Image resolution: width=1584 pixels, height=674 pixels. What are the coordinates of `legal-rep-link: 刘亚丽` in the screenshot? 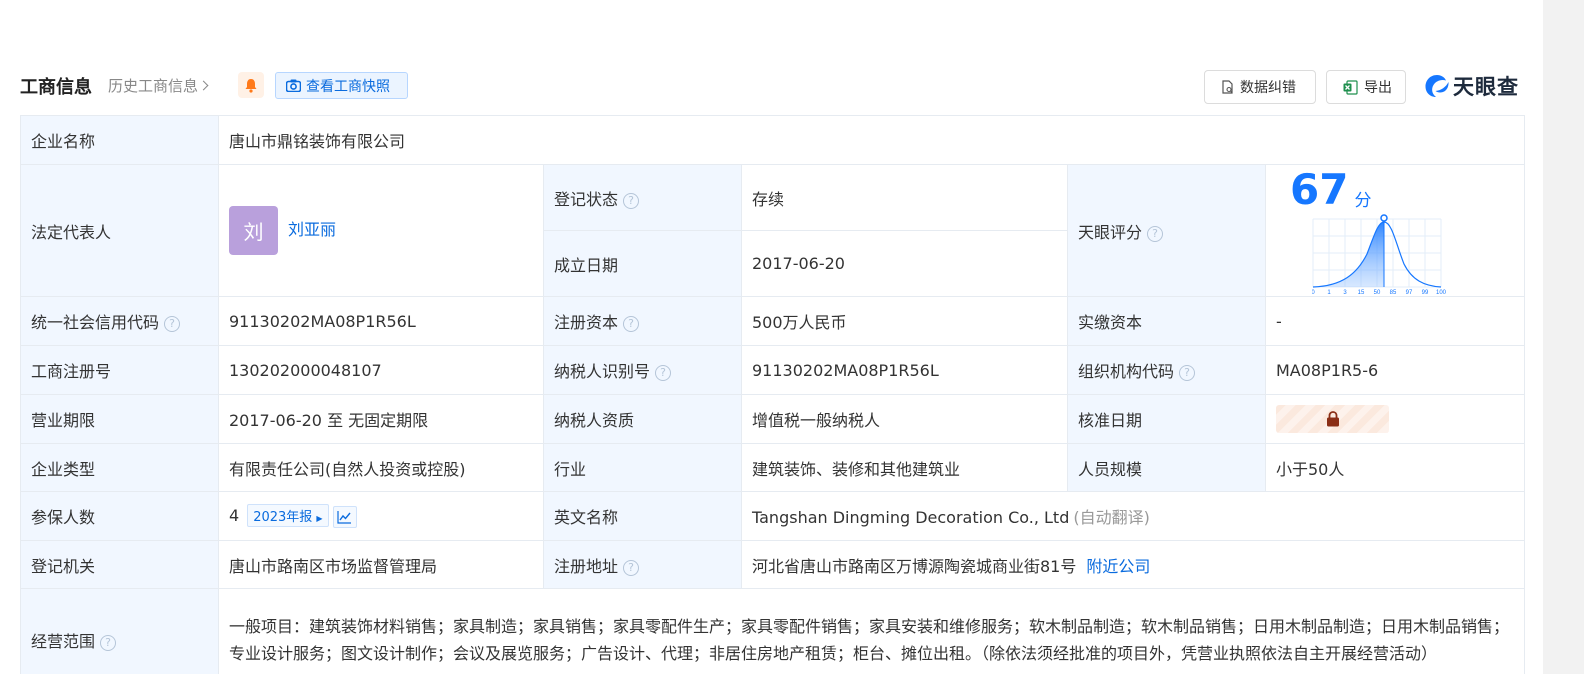 It's located at (312, 229).